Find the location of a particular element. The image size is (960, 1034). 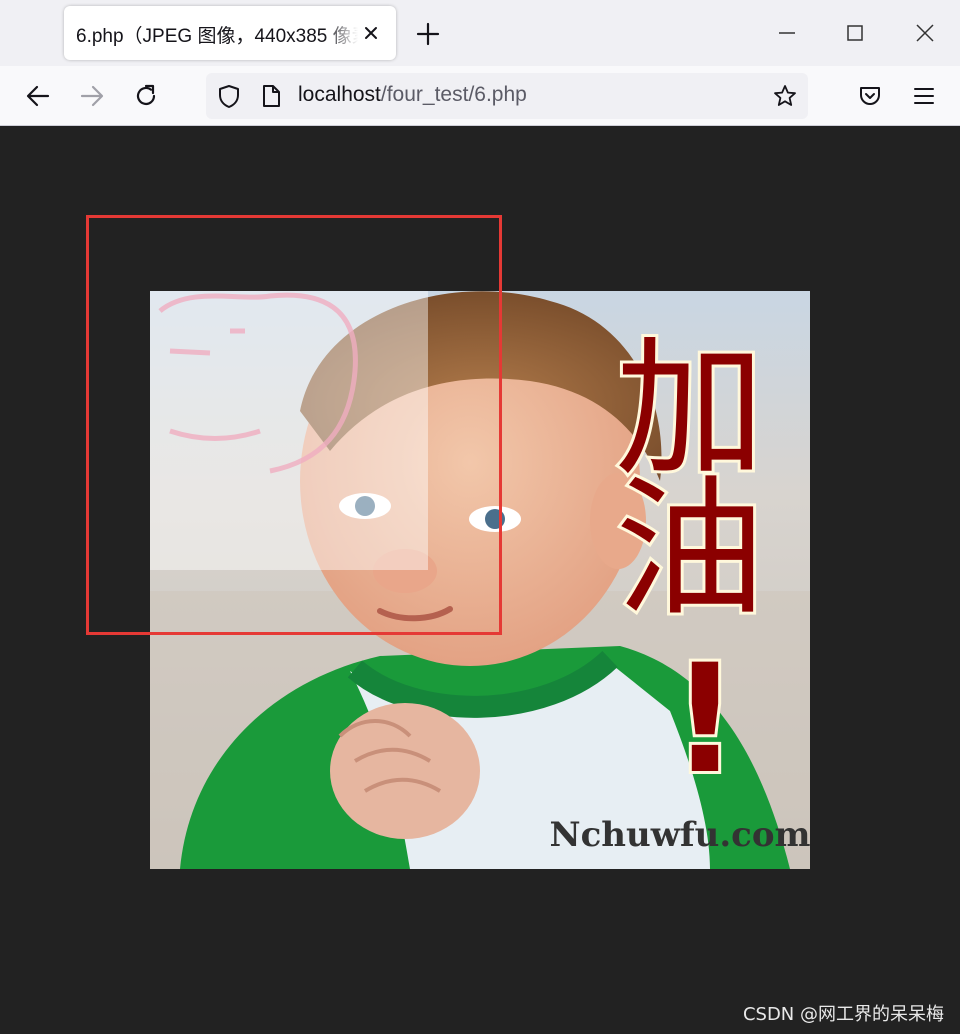

url-path: /four_test/6.php is located at coordinates (453, 94).